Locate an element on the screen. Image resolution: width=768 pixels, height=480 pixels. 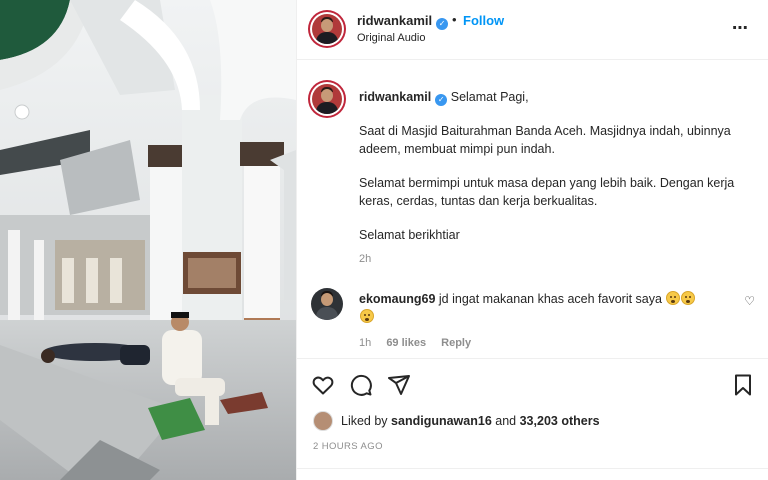
bookmark-icon is located at coordinates (743, 385).